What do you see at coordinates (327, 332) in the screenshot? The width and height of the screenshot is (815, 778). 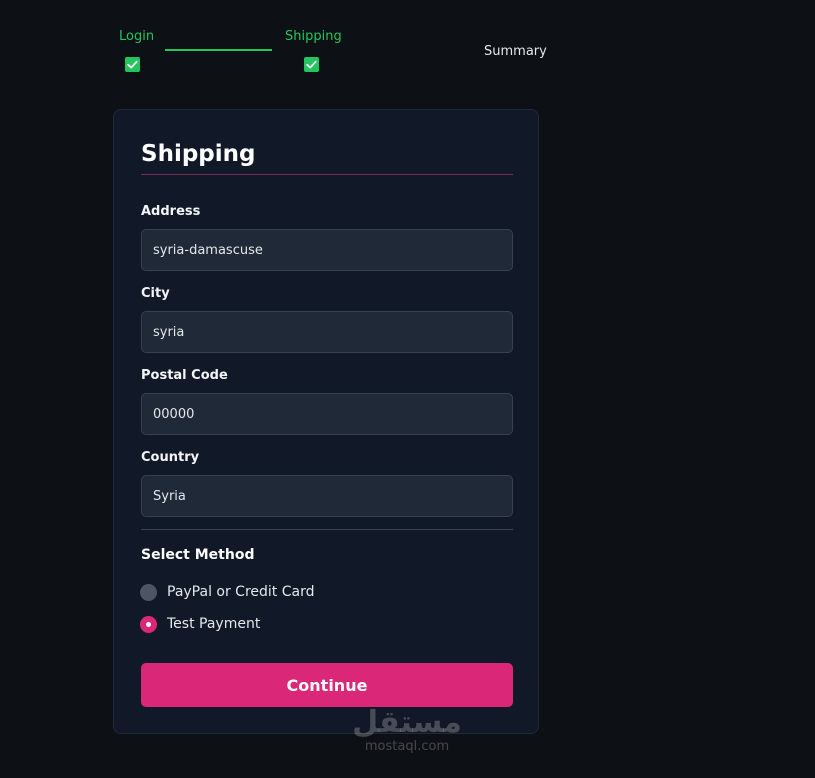 I see `city-input` at bounding box center [327, 332].